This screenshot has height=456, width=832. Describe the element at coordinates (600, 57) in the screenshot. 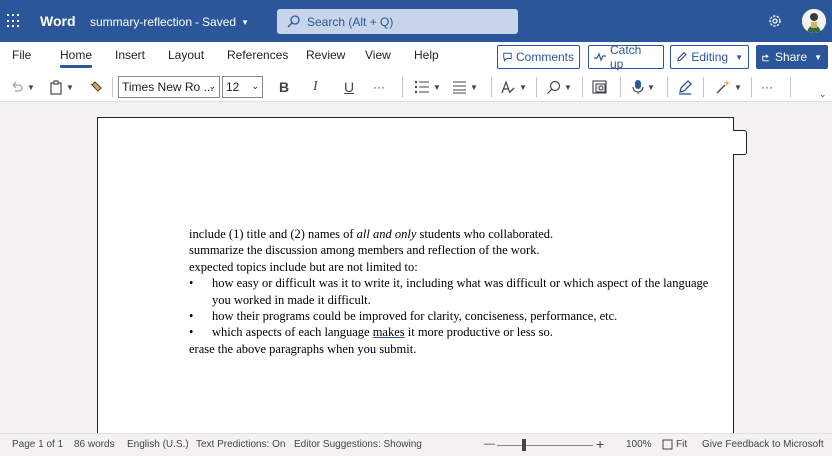

I see `activity-icon` at that location.